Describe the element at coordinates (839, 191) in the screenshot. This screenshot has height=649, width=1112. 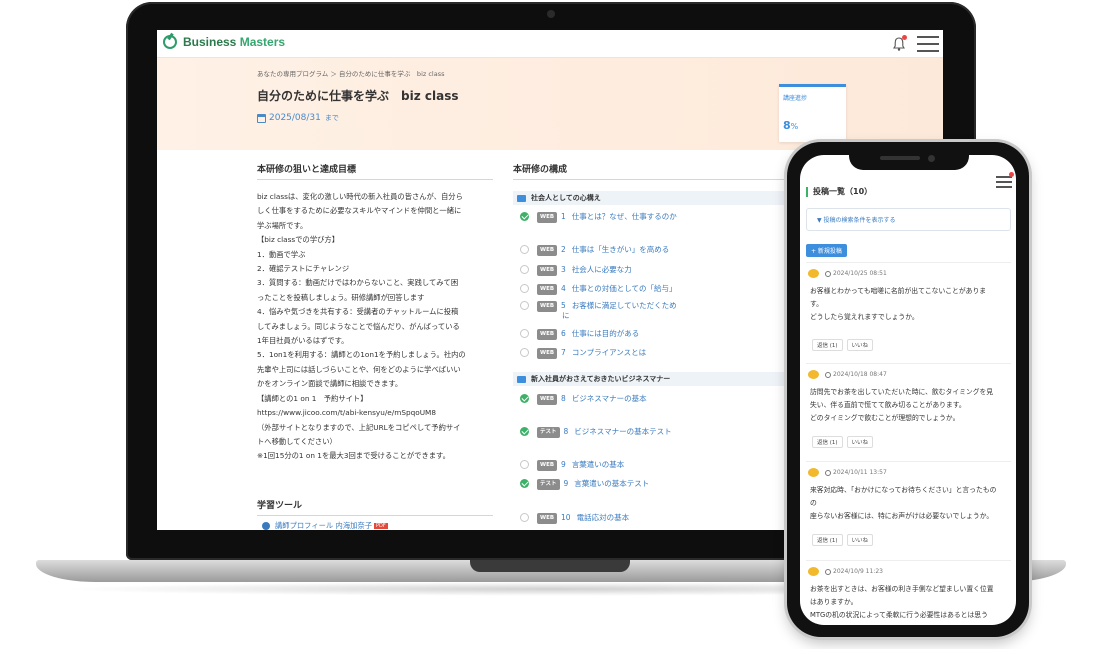
I see `posts-title: 投稿一覧（10）` at that location.